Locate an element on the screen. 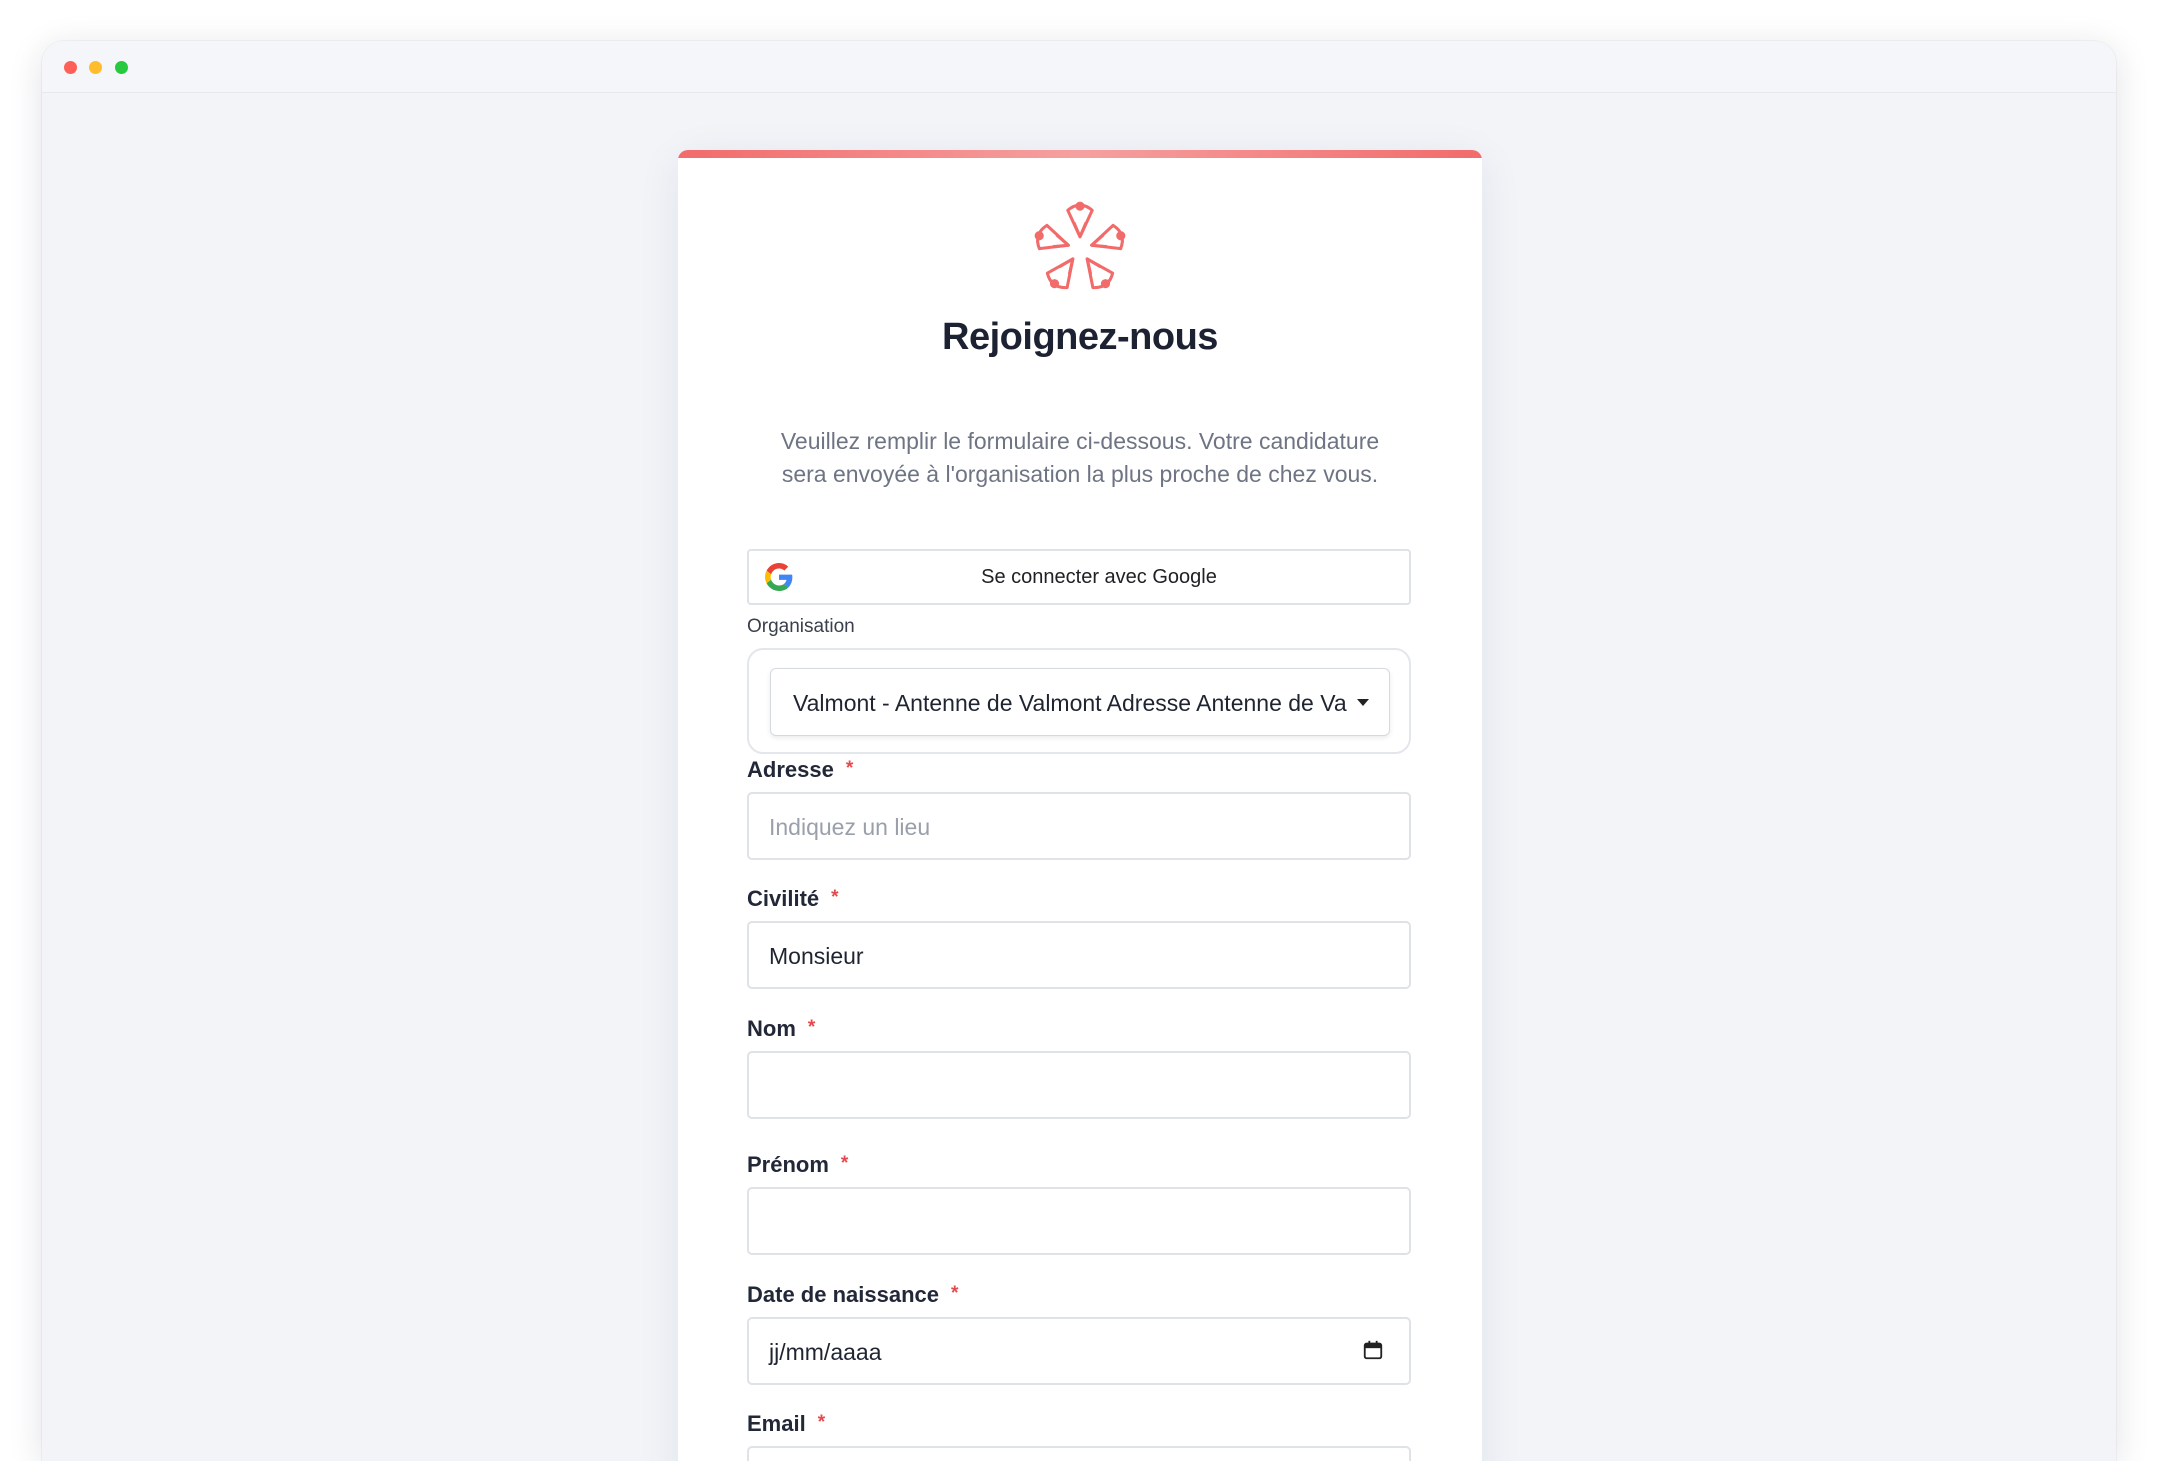  civilite-label: Civilité * is located at coordinates (793, 898).